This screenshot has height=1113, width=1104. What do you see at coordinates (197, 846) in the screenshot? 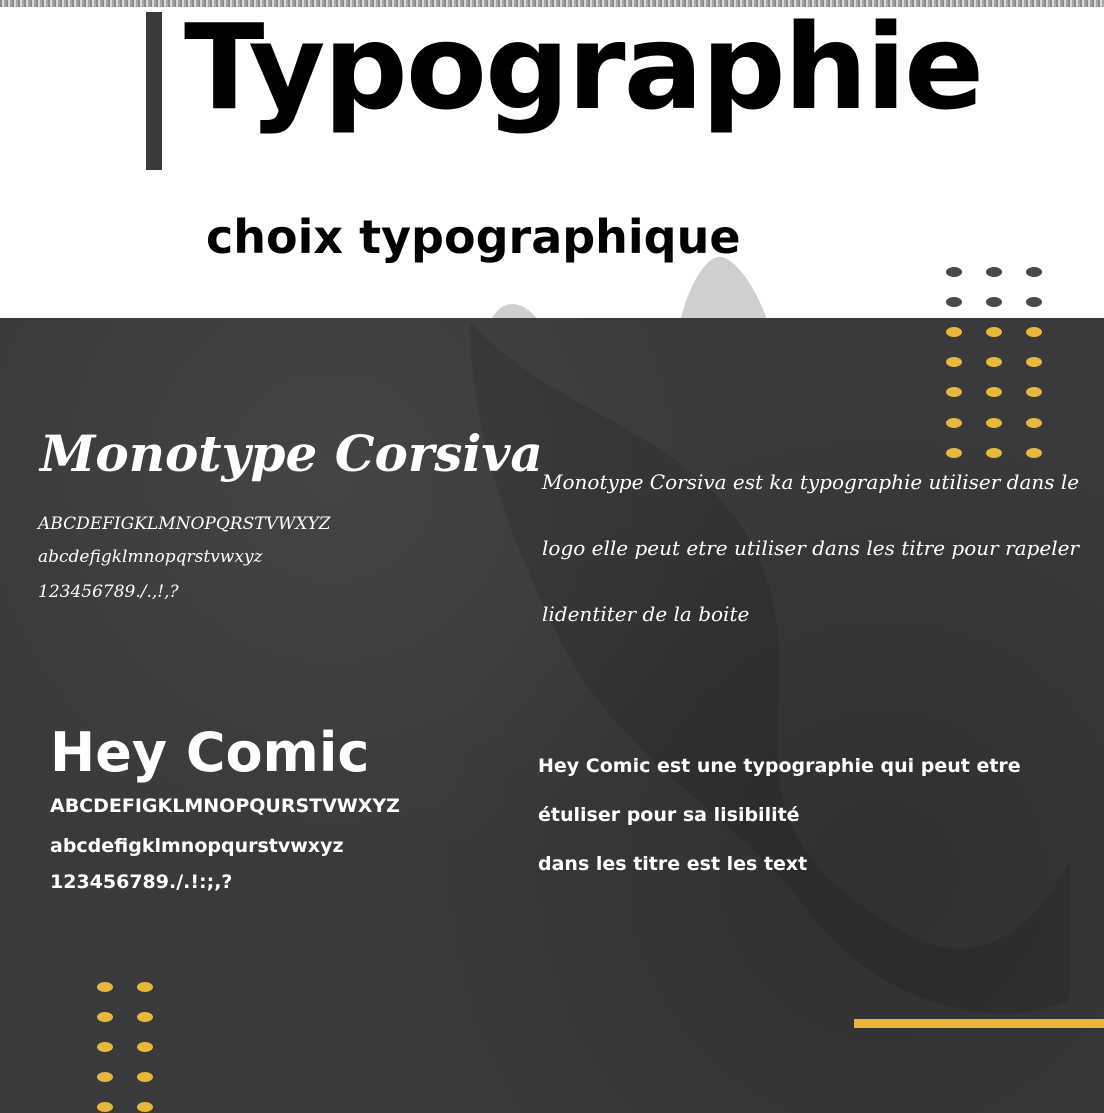
I see `glyph-sample-lowercase: abcdefigklmnopqurstvwxyz` at bounding box center [197, 846].